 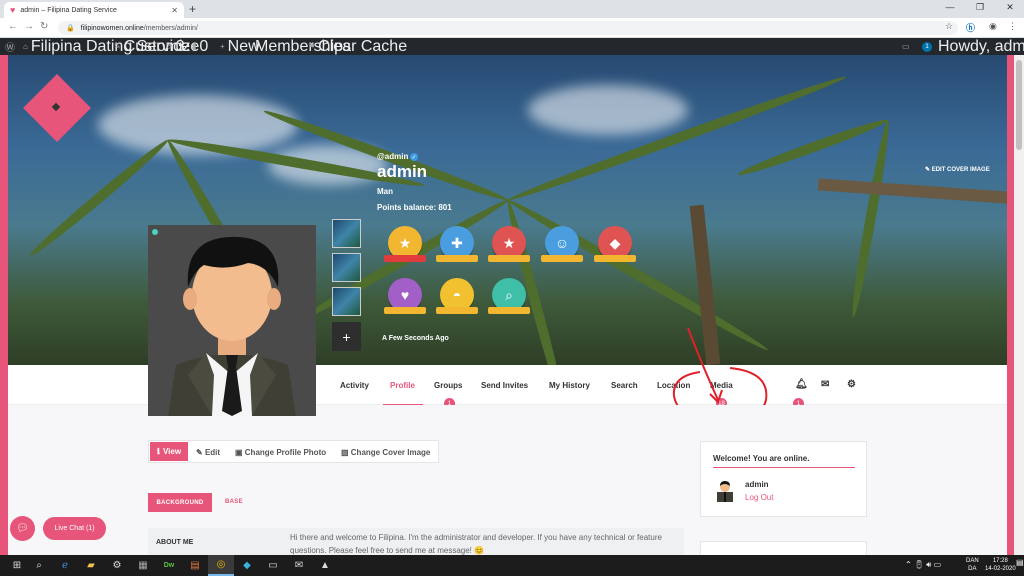 I want to click on edit-label: Edit, so click(x=212, y=452).